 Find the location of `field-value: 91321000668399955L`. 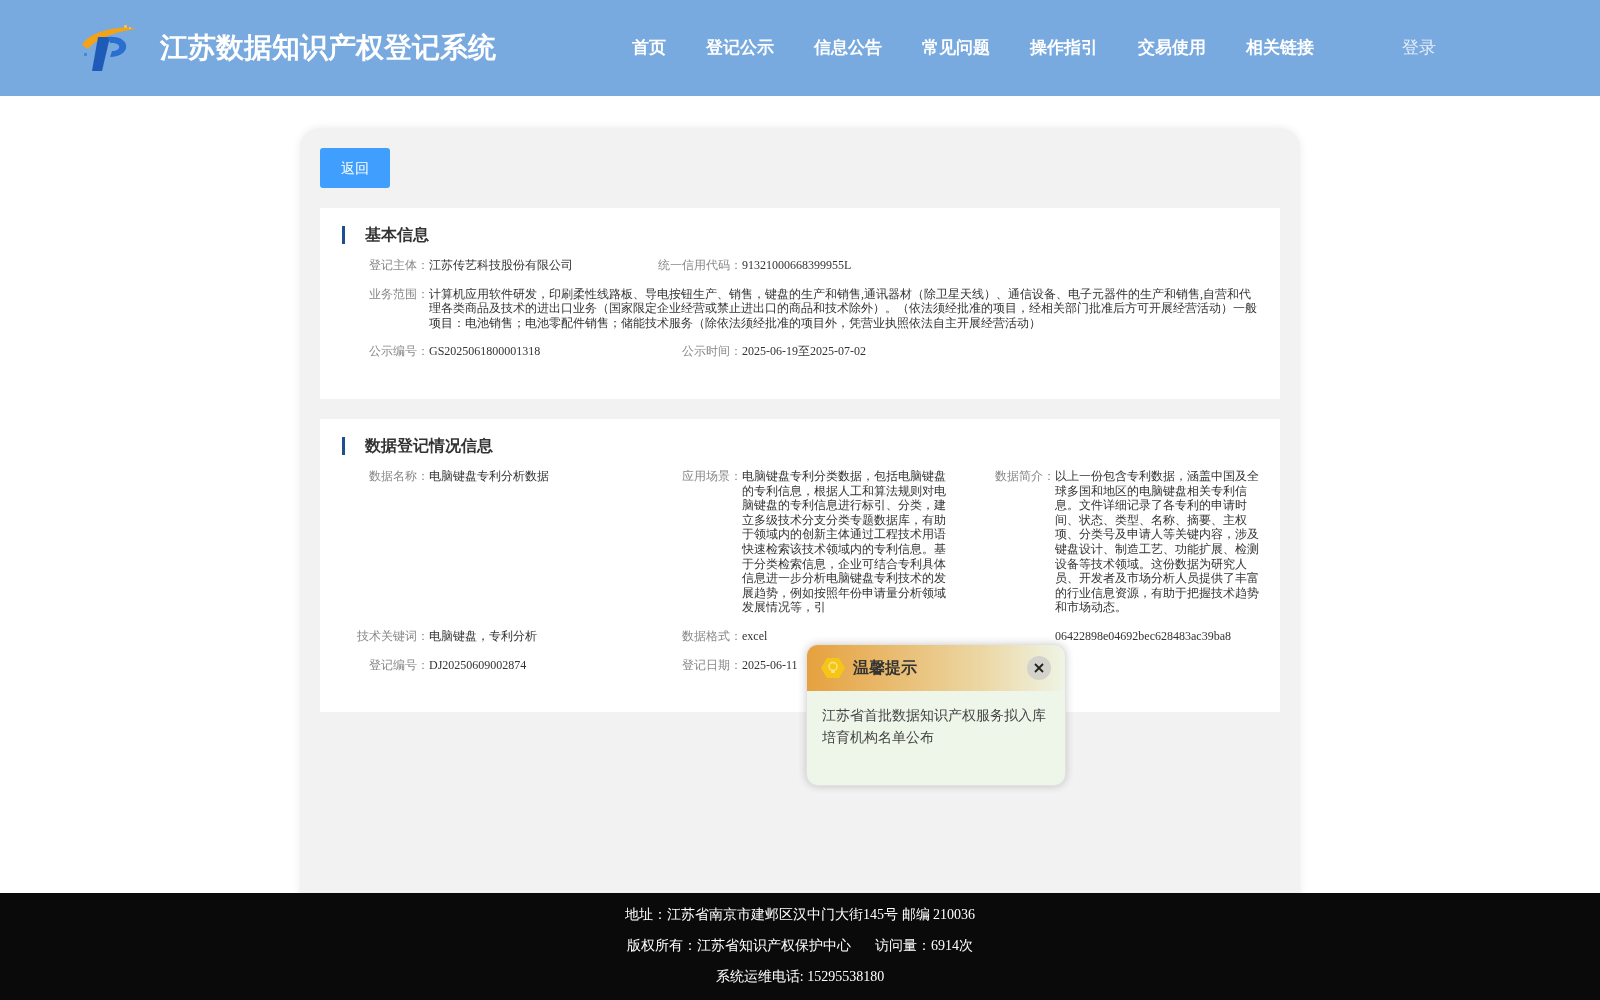

field-value: 91321000668399955L is located at coordinates (797, 265).